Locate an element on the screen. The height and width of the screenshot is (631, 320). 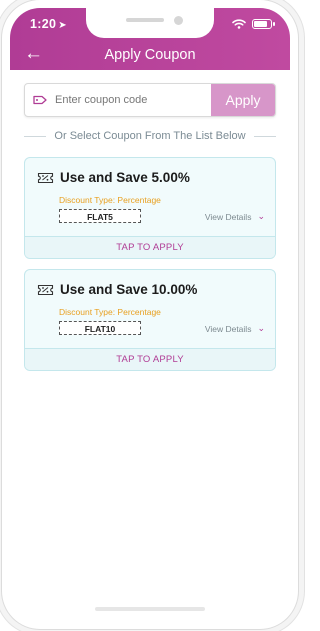
coupon-header: Use and Save 5.00% is located at coordinates (113, 177).